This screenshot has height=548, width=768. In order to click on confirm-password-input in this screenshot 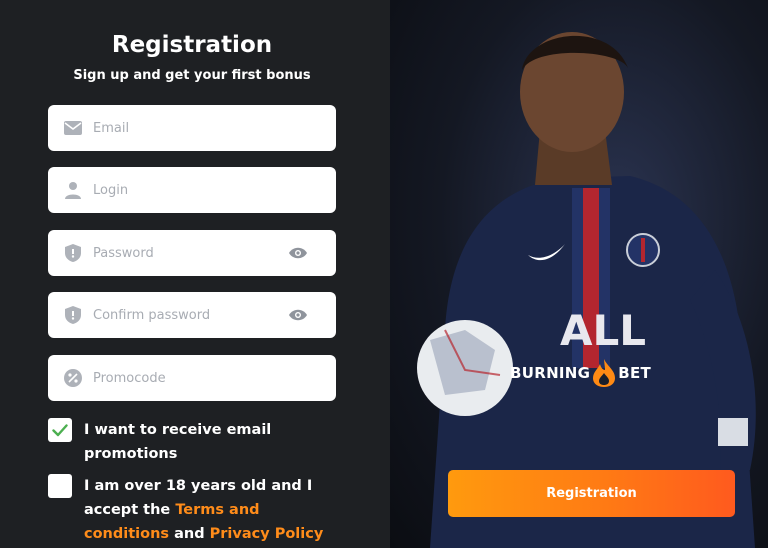, I will do `click(183, 315)`.